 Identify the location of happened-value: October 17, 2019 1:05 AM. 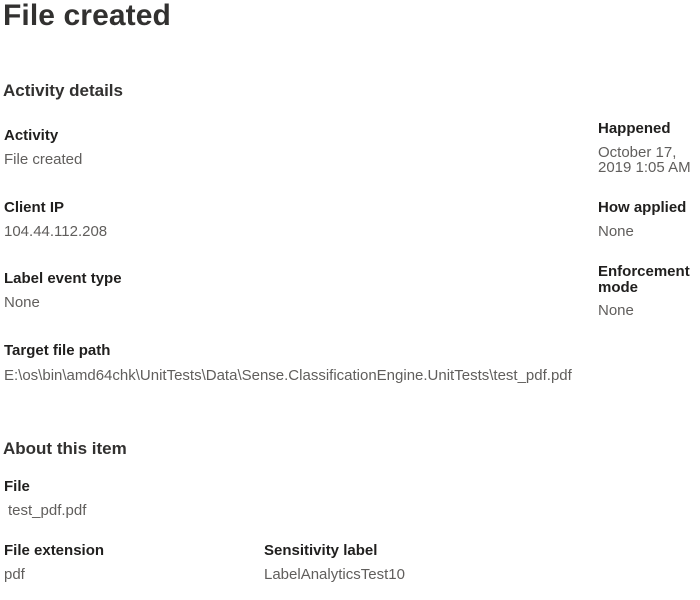
(644, 160).